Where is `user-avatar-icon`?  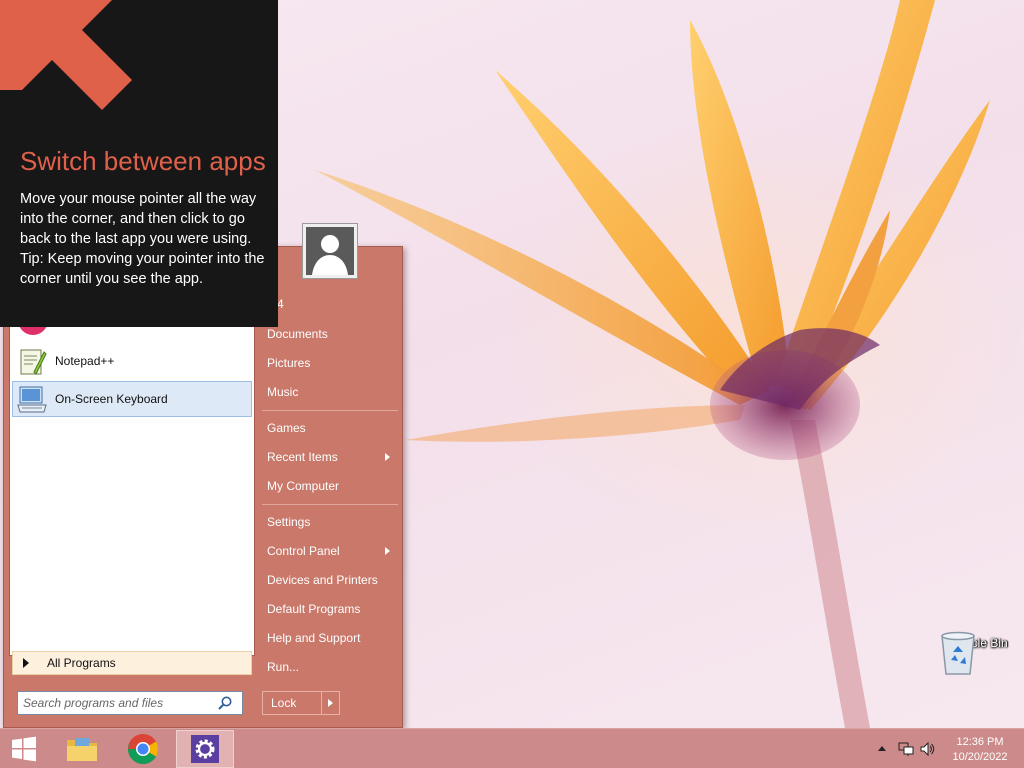 user-avatar-icon is located at coordinates (330, 255).